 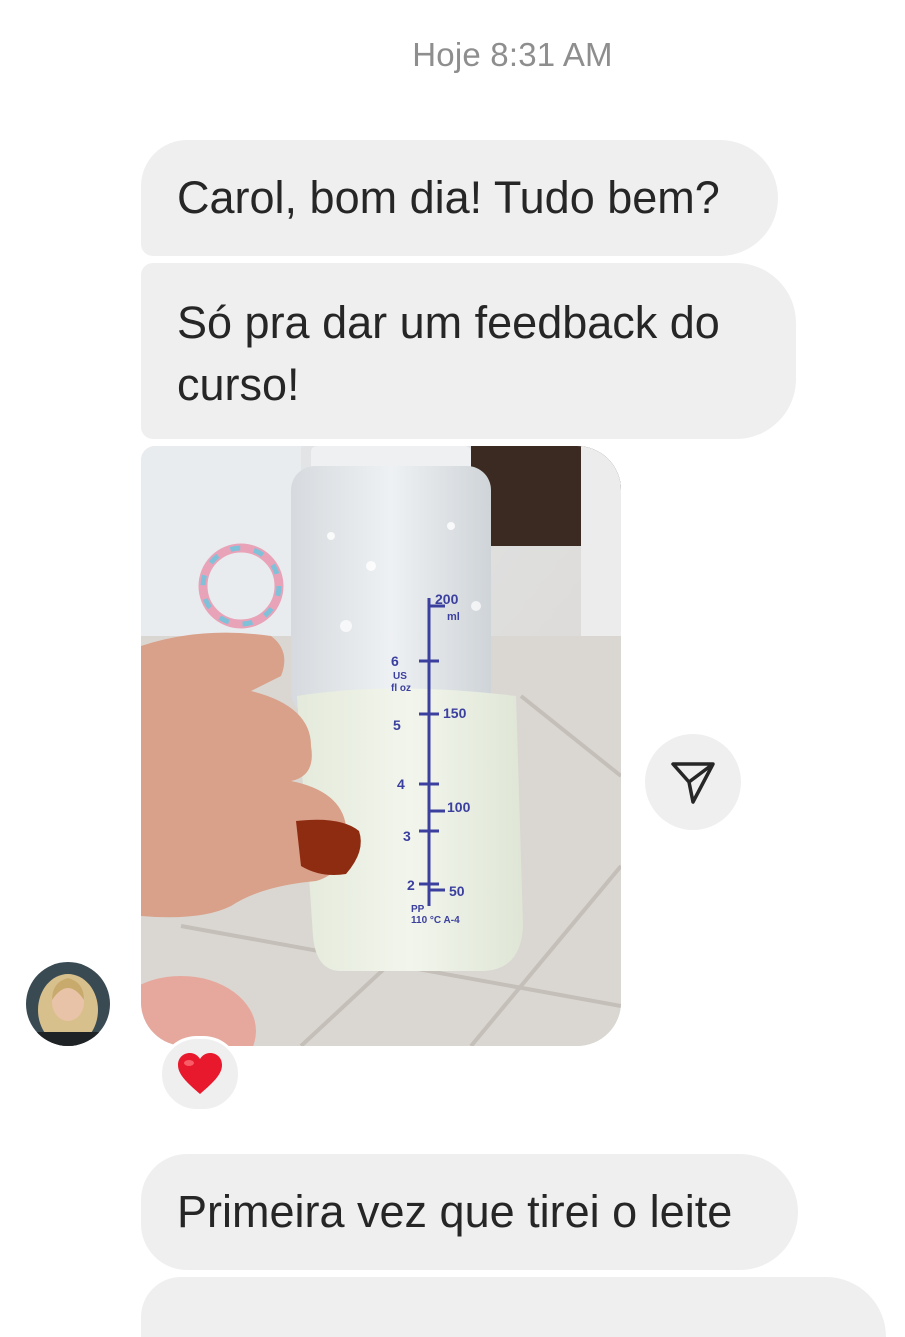 I want to click on message-text: Primeira vez que tirei o leite, so click(x=455, y=1211).